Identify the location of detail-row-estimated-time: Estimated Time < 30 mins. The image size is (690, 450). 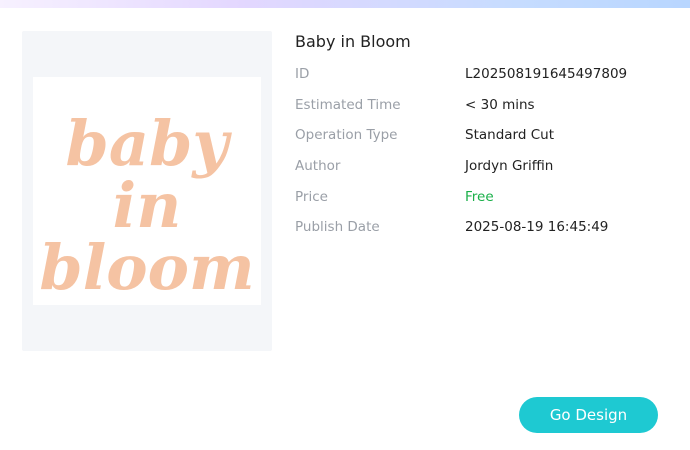
(485, 112).